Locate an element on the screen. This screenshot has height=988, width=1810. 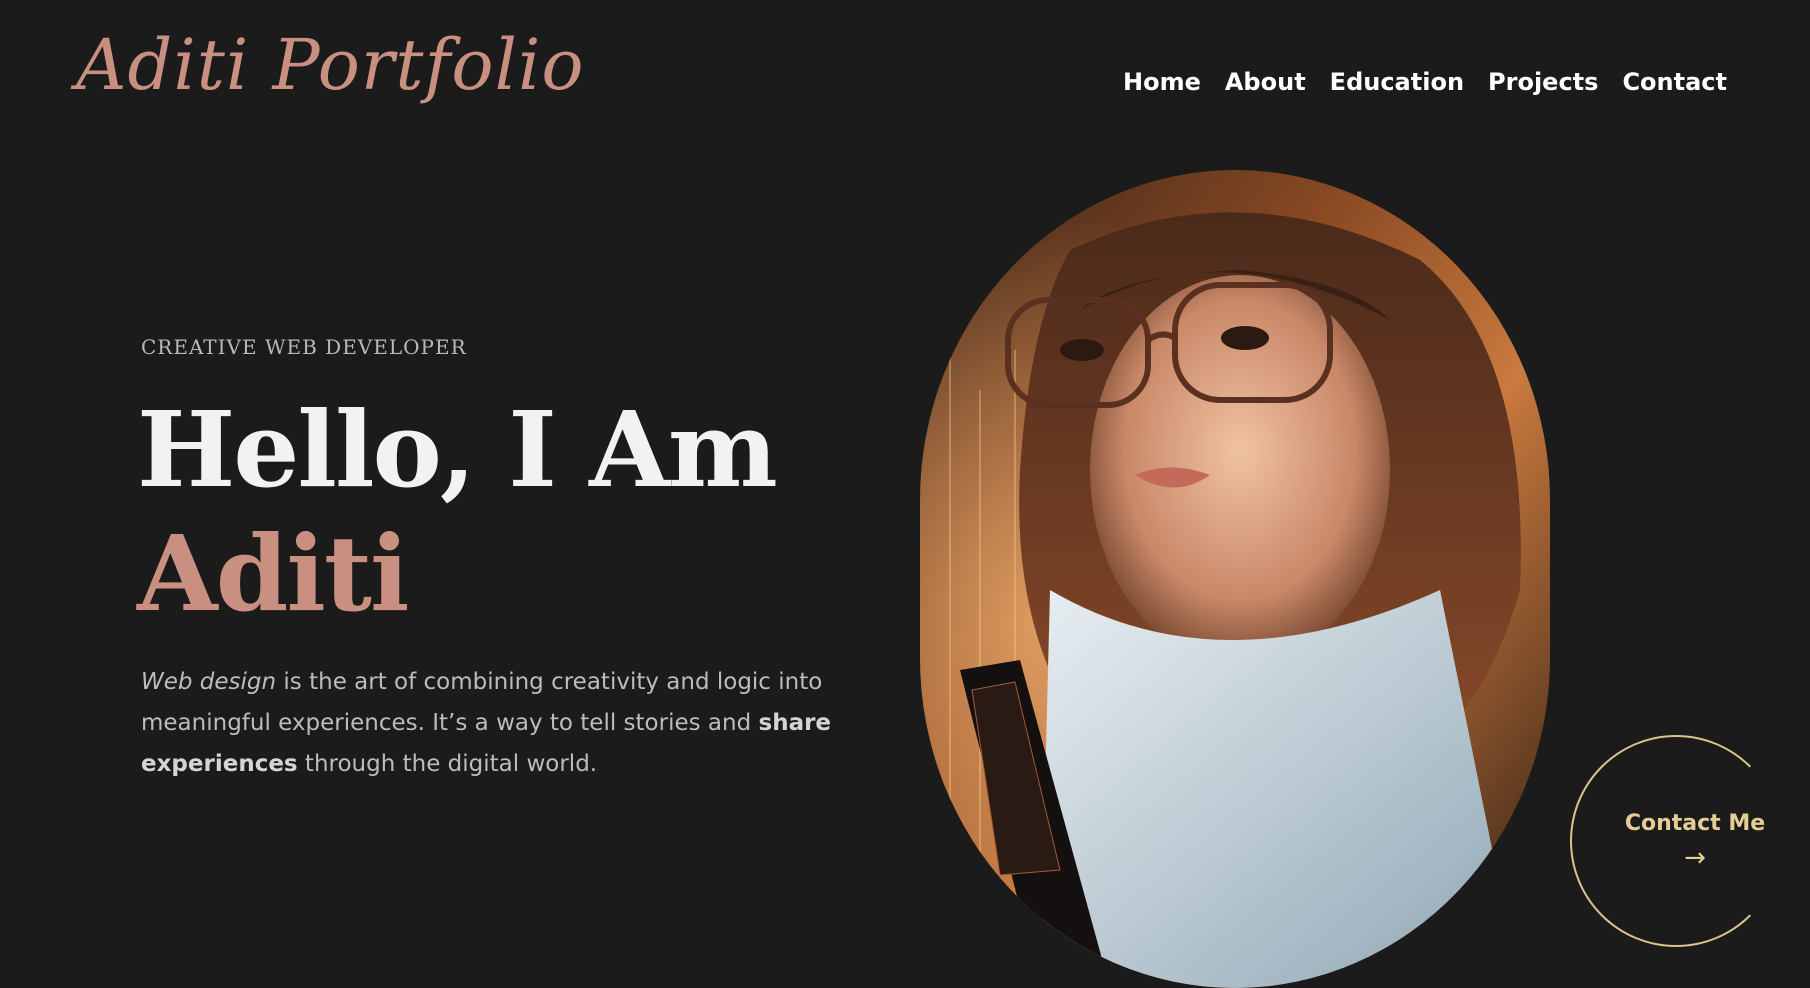
description-italic: Web design is located at coordinates (209, 682).